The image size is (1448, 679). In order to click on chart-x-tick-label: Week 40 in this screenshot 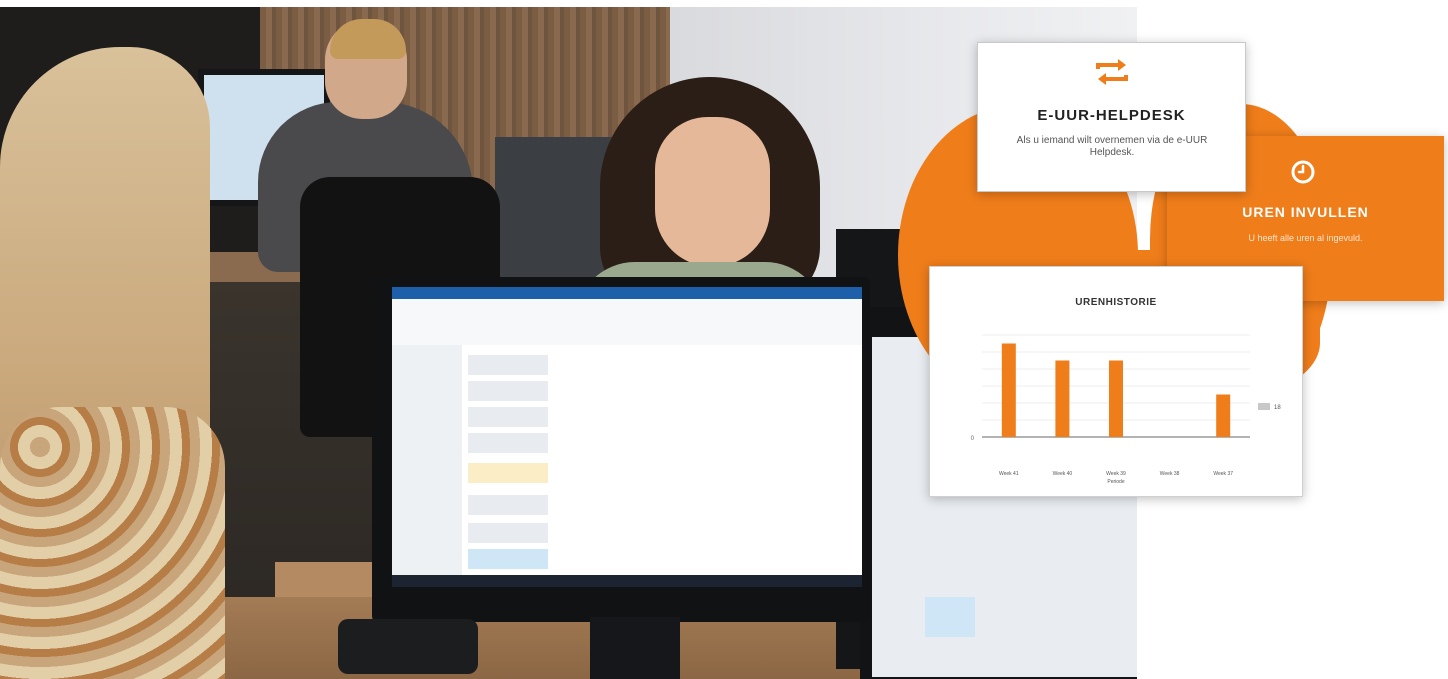, I will do `click(1063, 474)`.